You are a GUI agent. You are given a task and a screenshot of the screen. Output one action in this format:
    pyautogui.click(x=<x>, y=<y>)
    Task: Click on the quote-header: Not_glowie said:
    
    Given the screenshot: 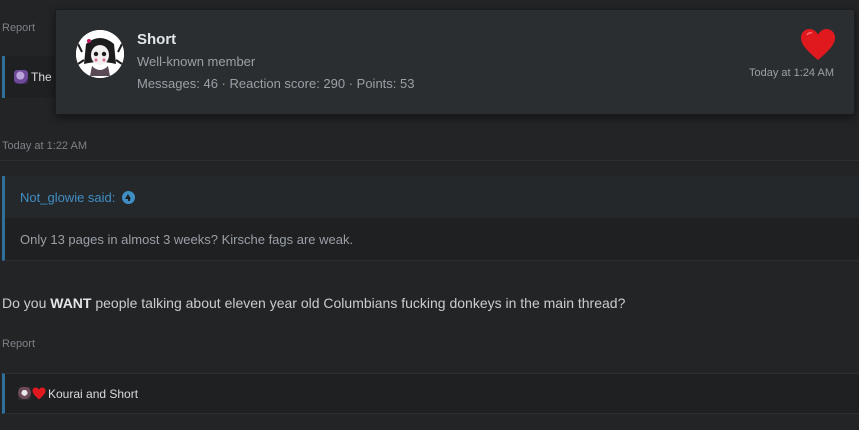 What is the action you would take?
    pyautogui.click(x=432, y=197)
    